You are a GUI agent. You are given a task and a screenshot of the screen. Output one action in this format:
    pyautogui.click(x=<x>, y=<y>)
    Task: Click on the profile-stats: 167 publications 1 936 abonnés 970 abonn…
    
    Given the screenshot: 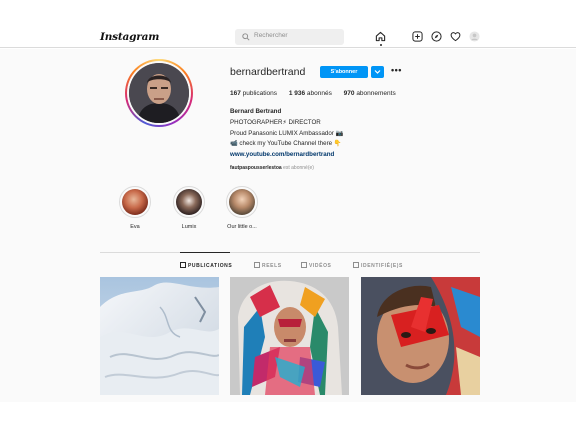 What is the action you would take?
    pyautogui.click(x=318, y=93)
    